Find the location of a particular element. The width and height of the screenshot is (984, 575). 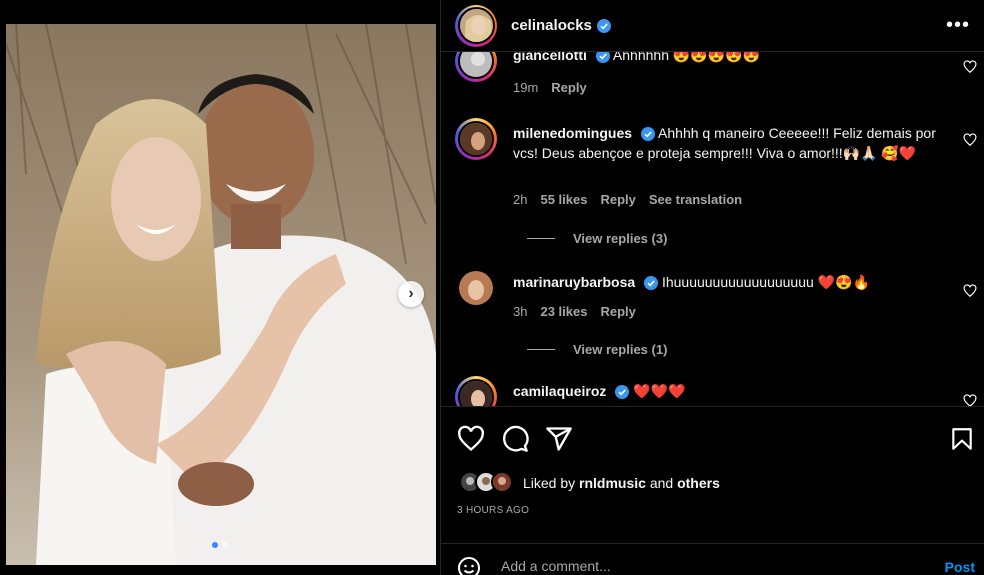

liker-avatar is located at coordinates (502, 482).